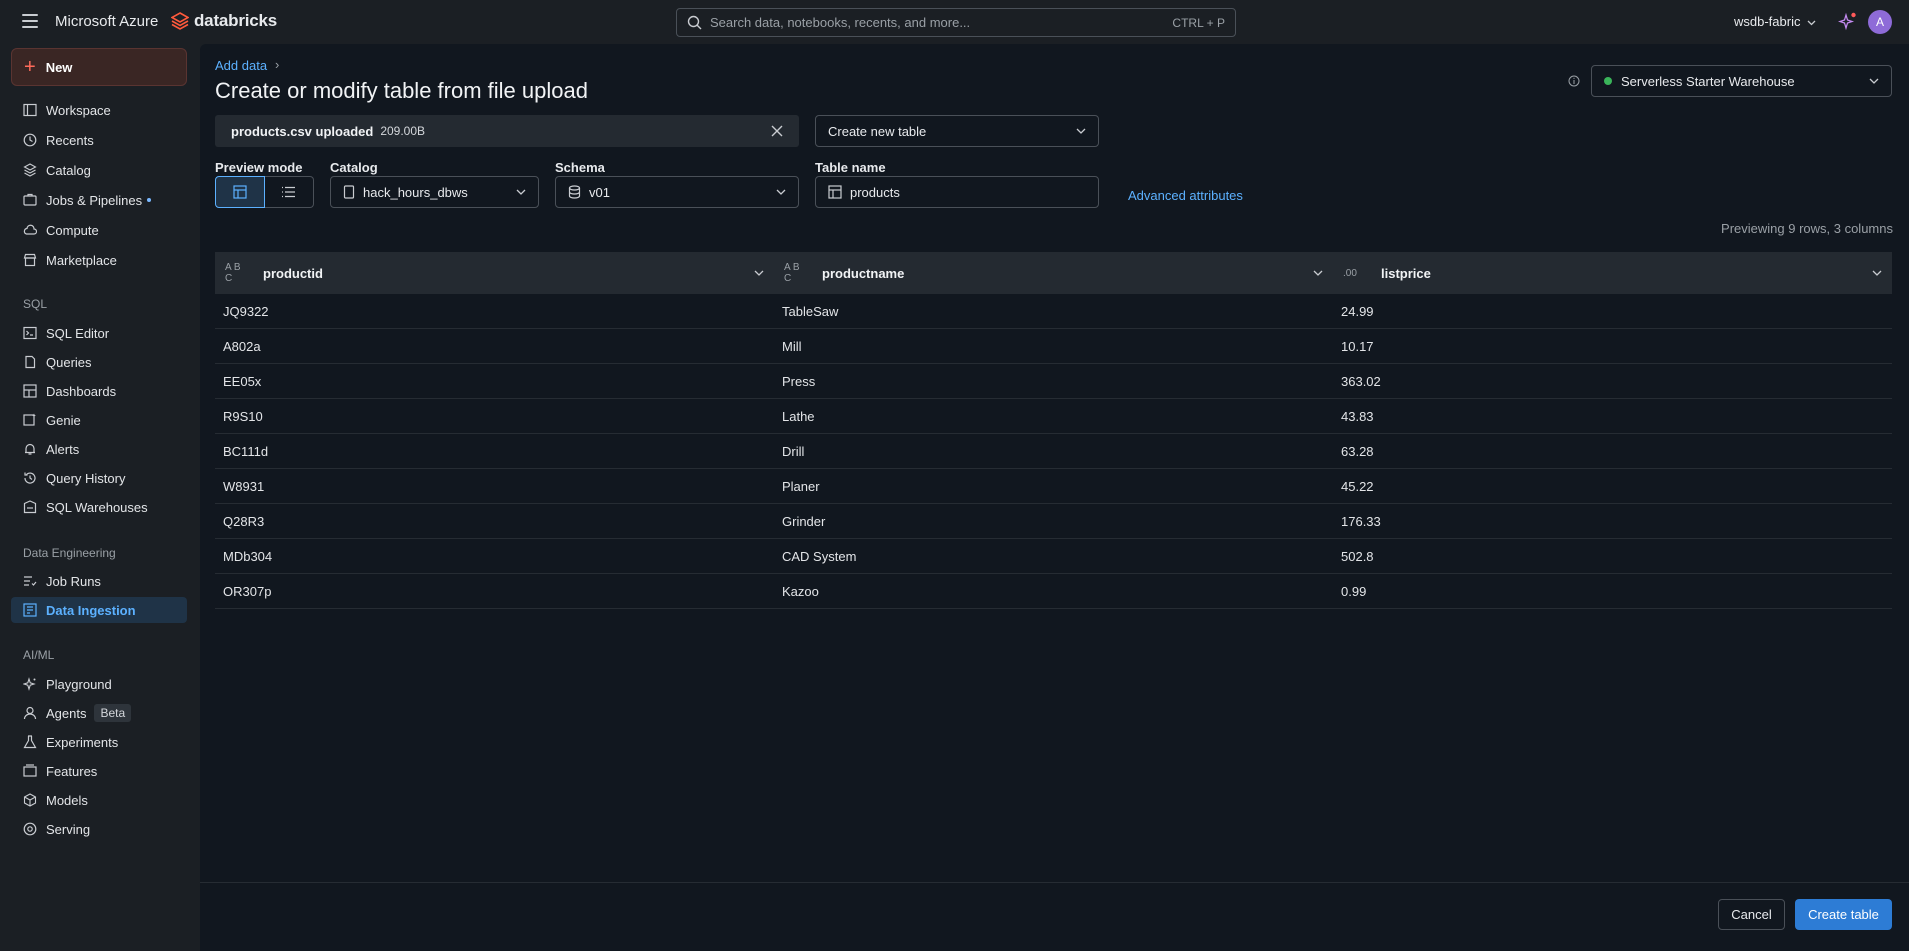  I want to click on sidebar-item-dashboards: Dashboards, so click(99, 391).